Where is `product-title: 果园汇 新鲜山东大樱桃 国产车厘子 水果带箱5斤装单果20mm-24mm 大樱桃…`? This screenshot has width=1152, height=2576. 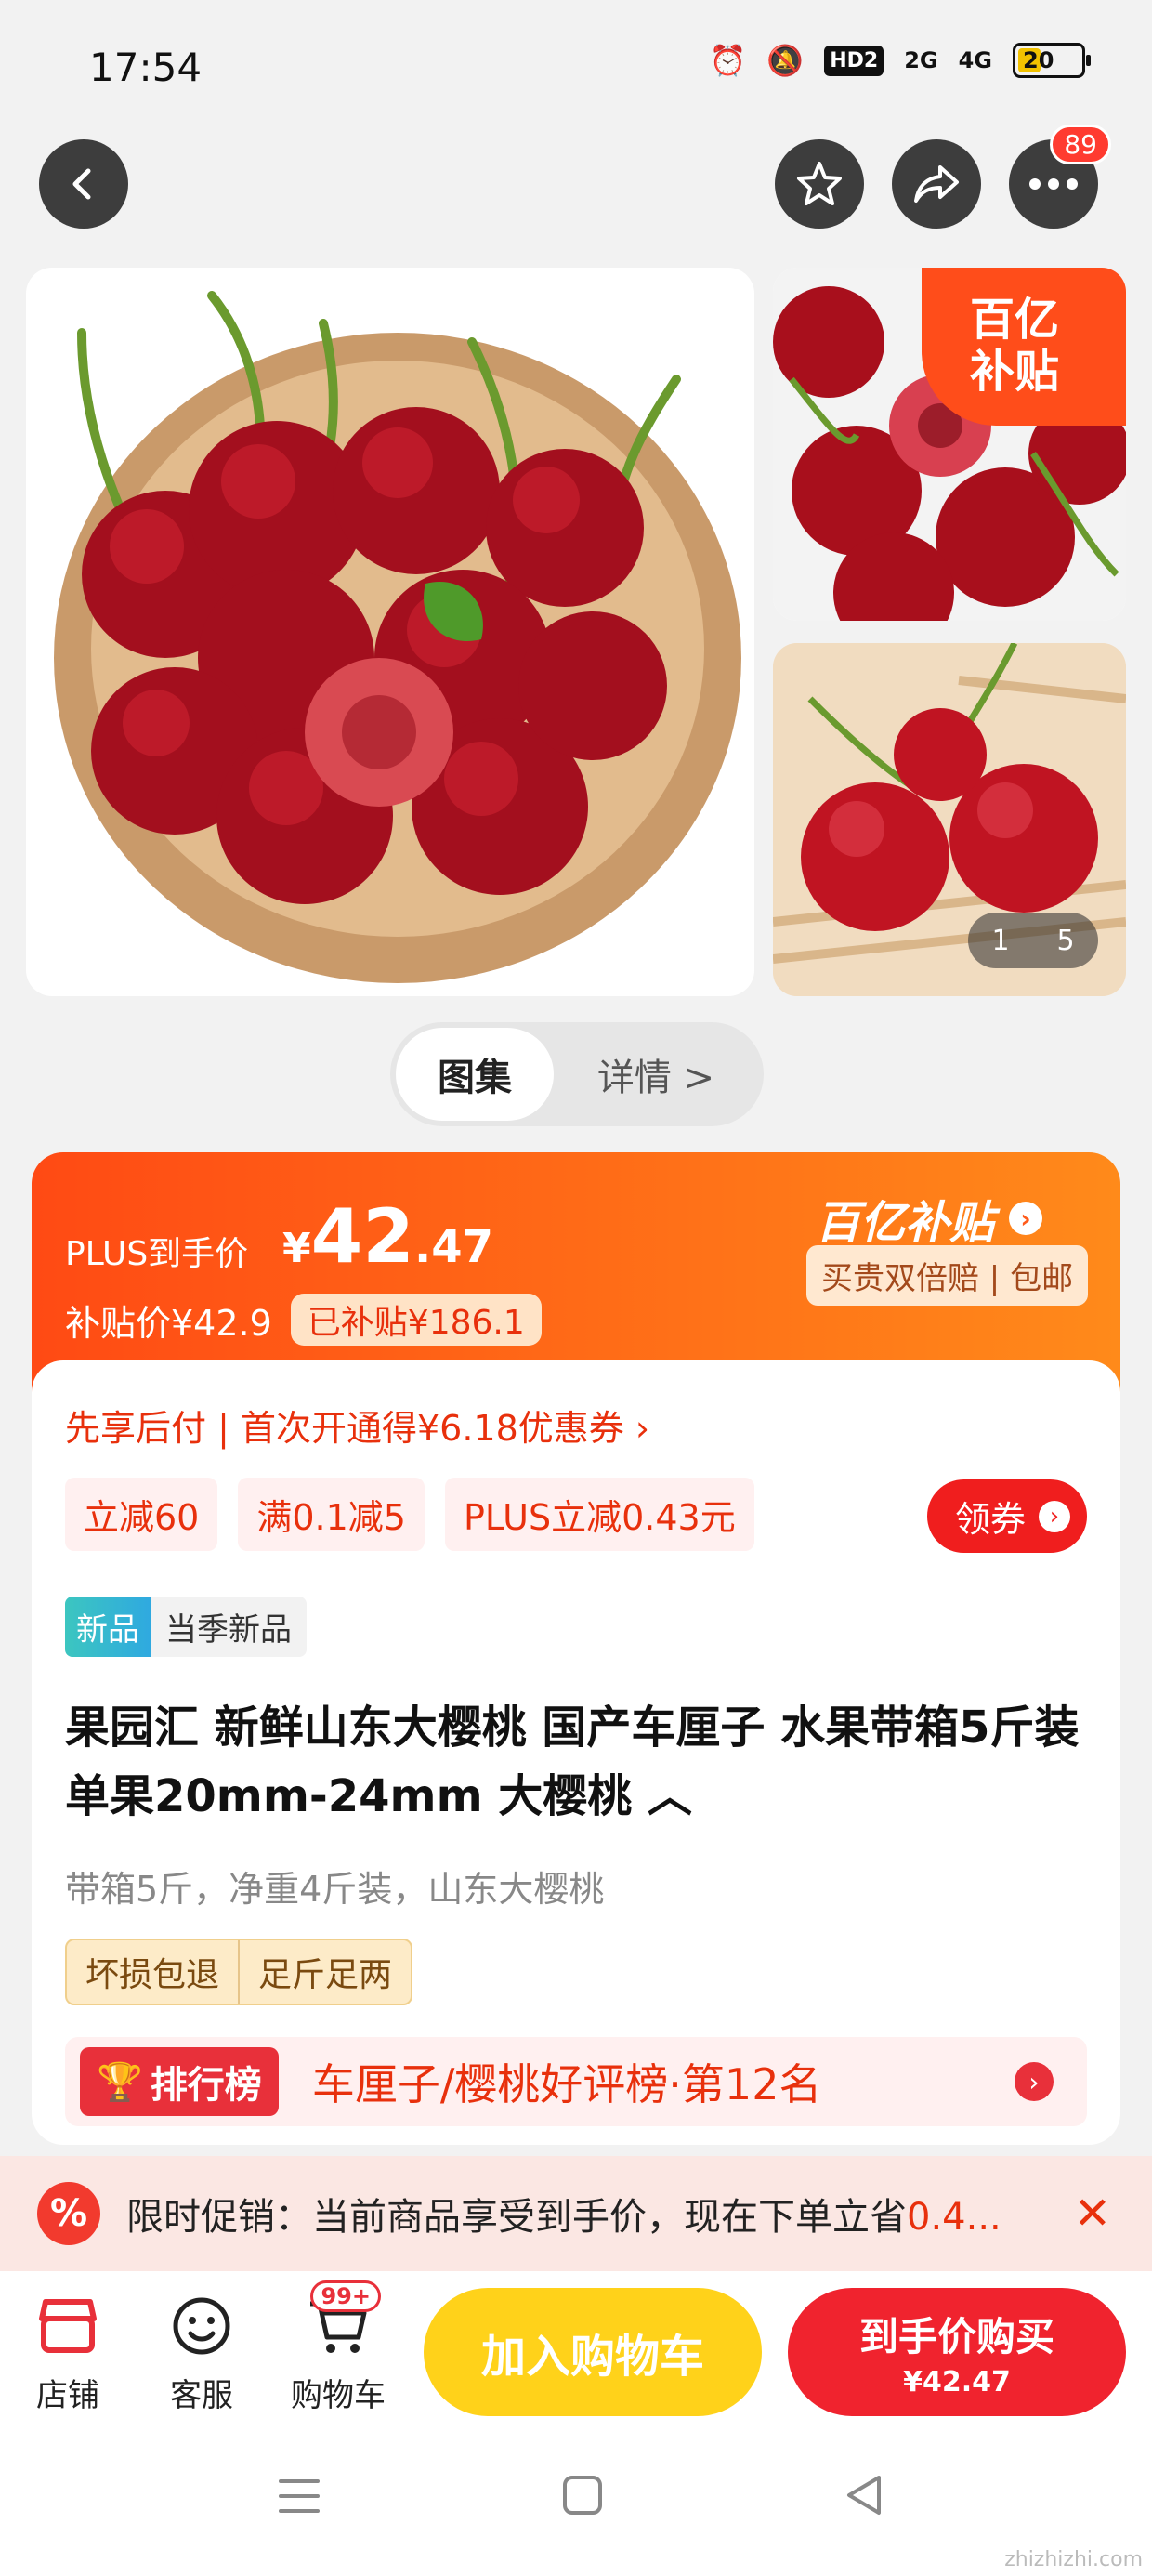 product-title: 果园汇 新鲜山东大樱桃 国产车厘子 水果带箱5斤装单果20mm-24mm 大樱桃… is located at coordinates (576, 1762).